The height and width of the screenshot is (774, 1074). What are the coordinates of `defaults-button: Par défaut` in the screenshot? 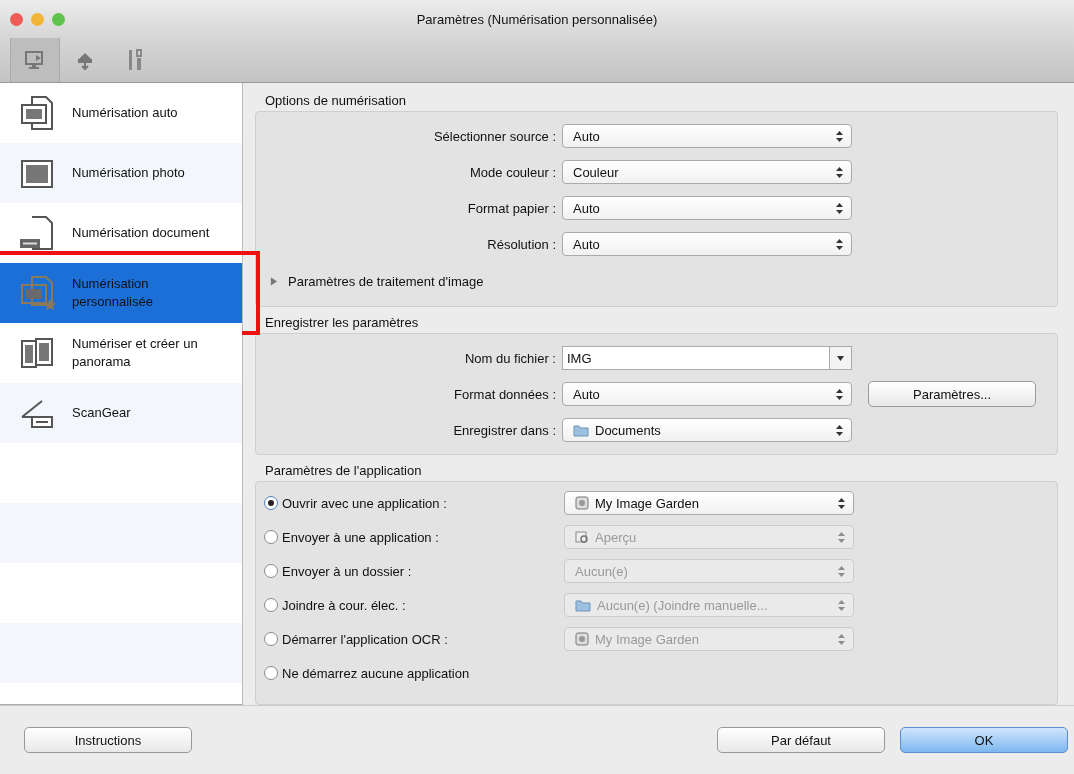 It's located at (801, 740).